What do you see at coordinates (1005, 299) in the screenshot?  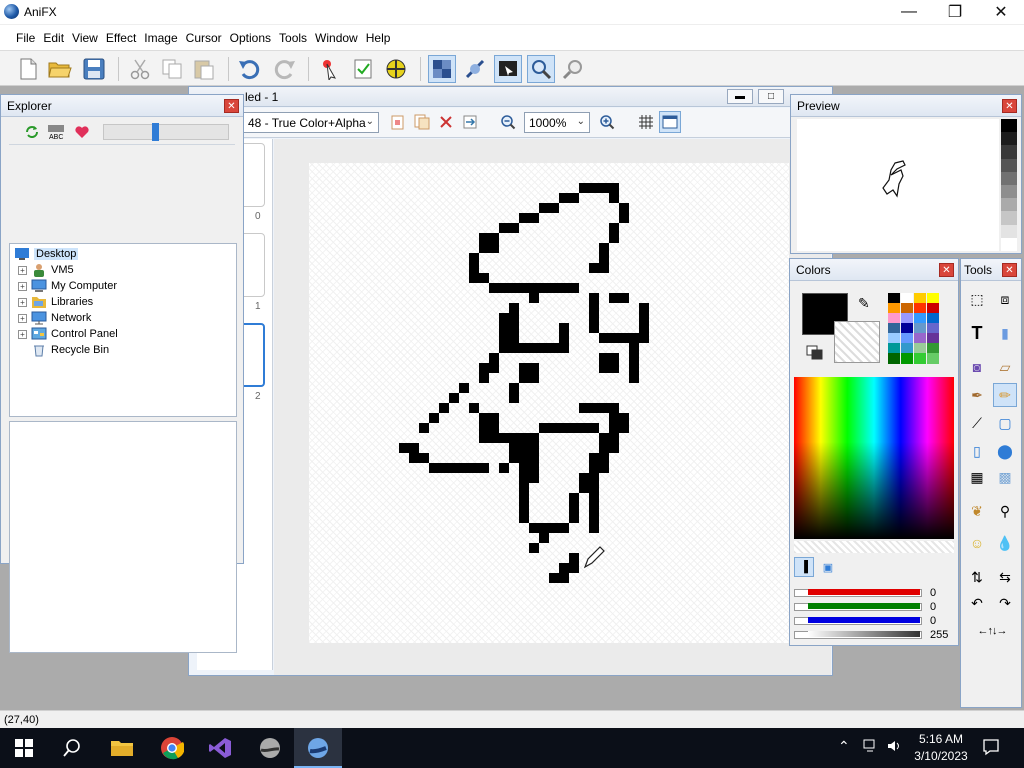 I see `crop-tool: ⧈` at bounding box center [1005, 299].